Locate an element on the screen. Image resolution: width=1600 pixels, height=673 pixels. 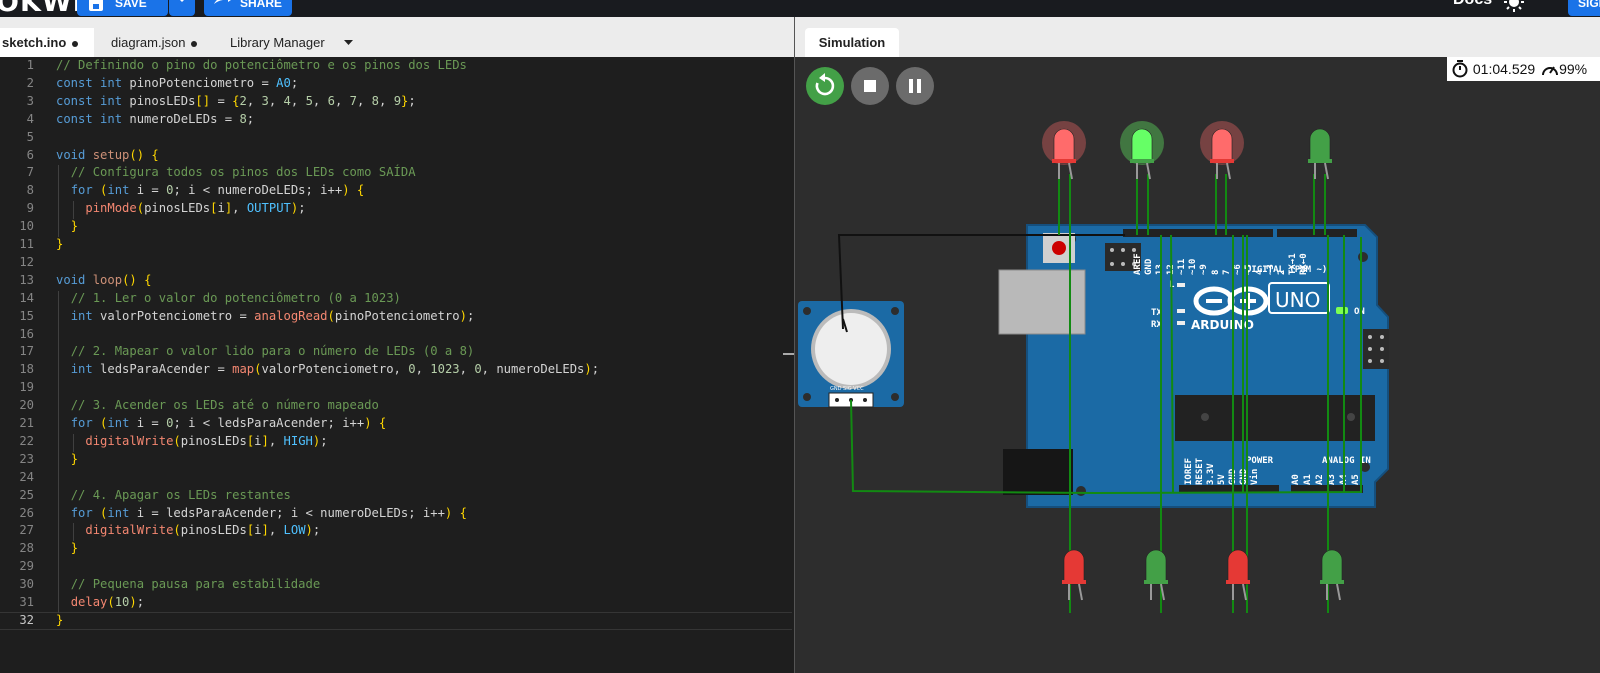
simulation-tabs: Simulation is located at coordinates (1197, 37).